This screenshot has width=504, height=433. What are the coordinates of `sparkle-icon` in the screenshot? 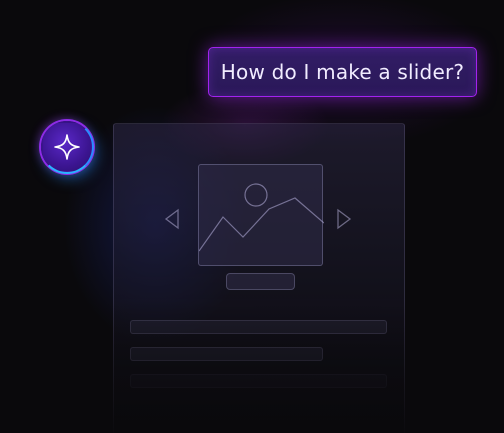 It's located at (67, 147).